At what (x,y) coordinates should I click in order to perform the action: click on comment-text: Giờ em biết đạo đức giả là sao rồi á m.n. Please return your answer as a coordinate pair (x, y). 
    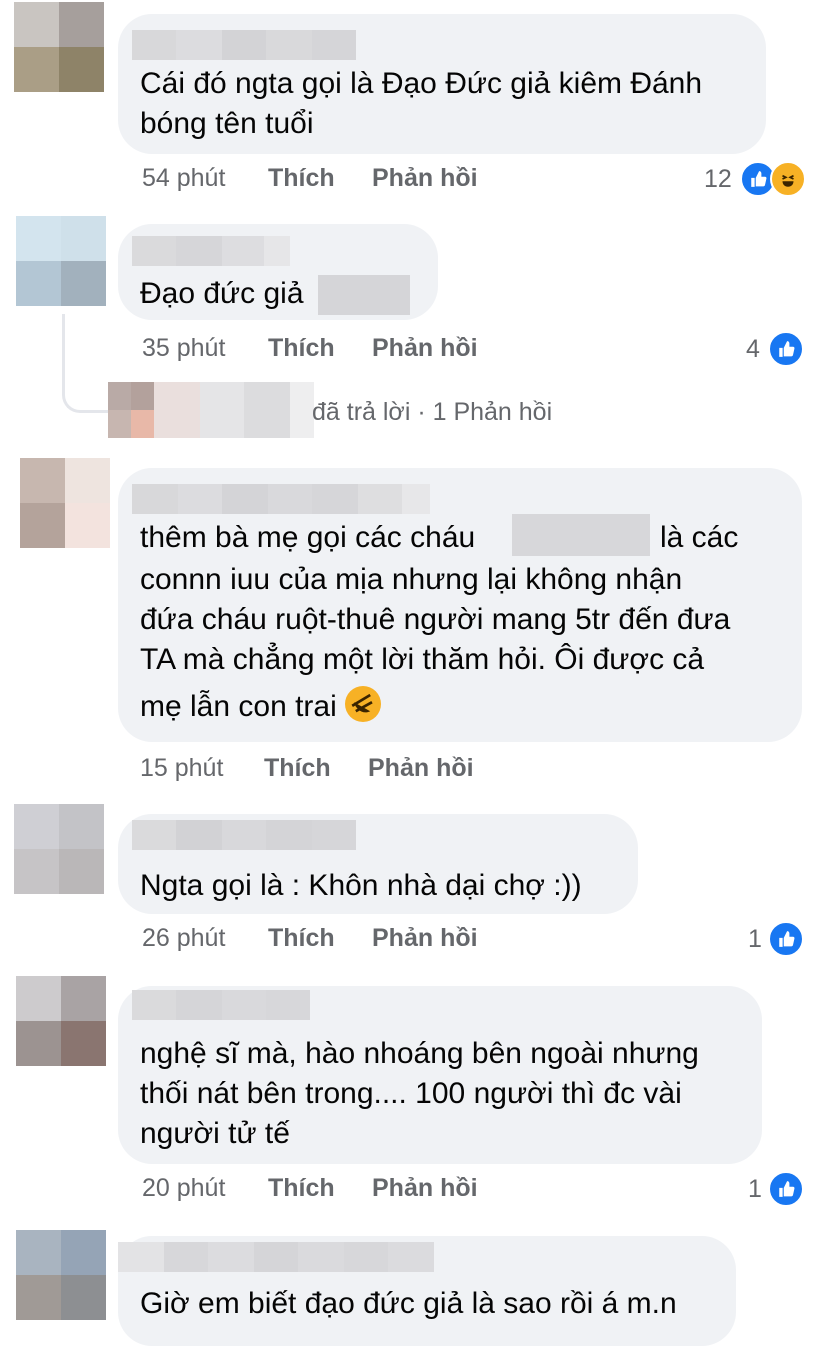
    Looking at the image, I should click on (408, 1303).